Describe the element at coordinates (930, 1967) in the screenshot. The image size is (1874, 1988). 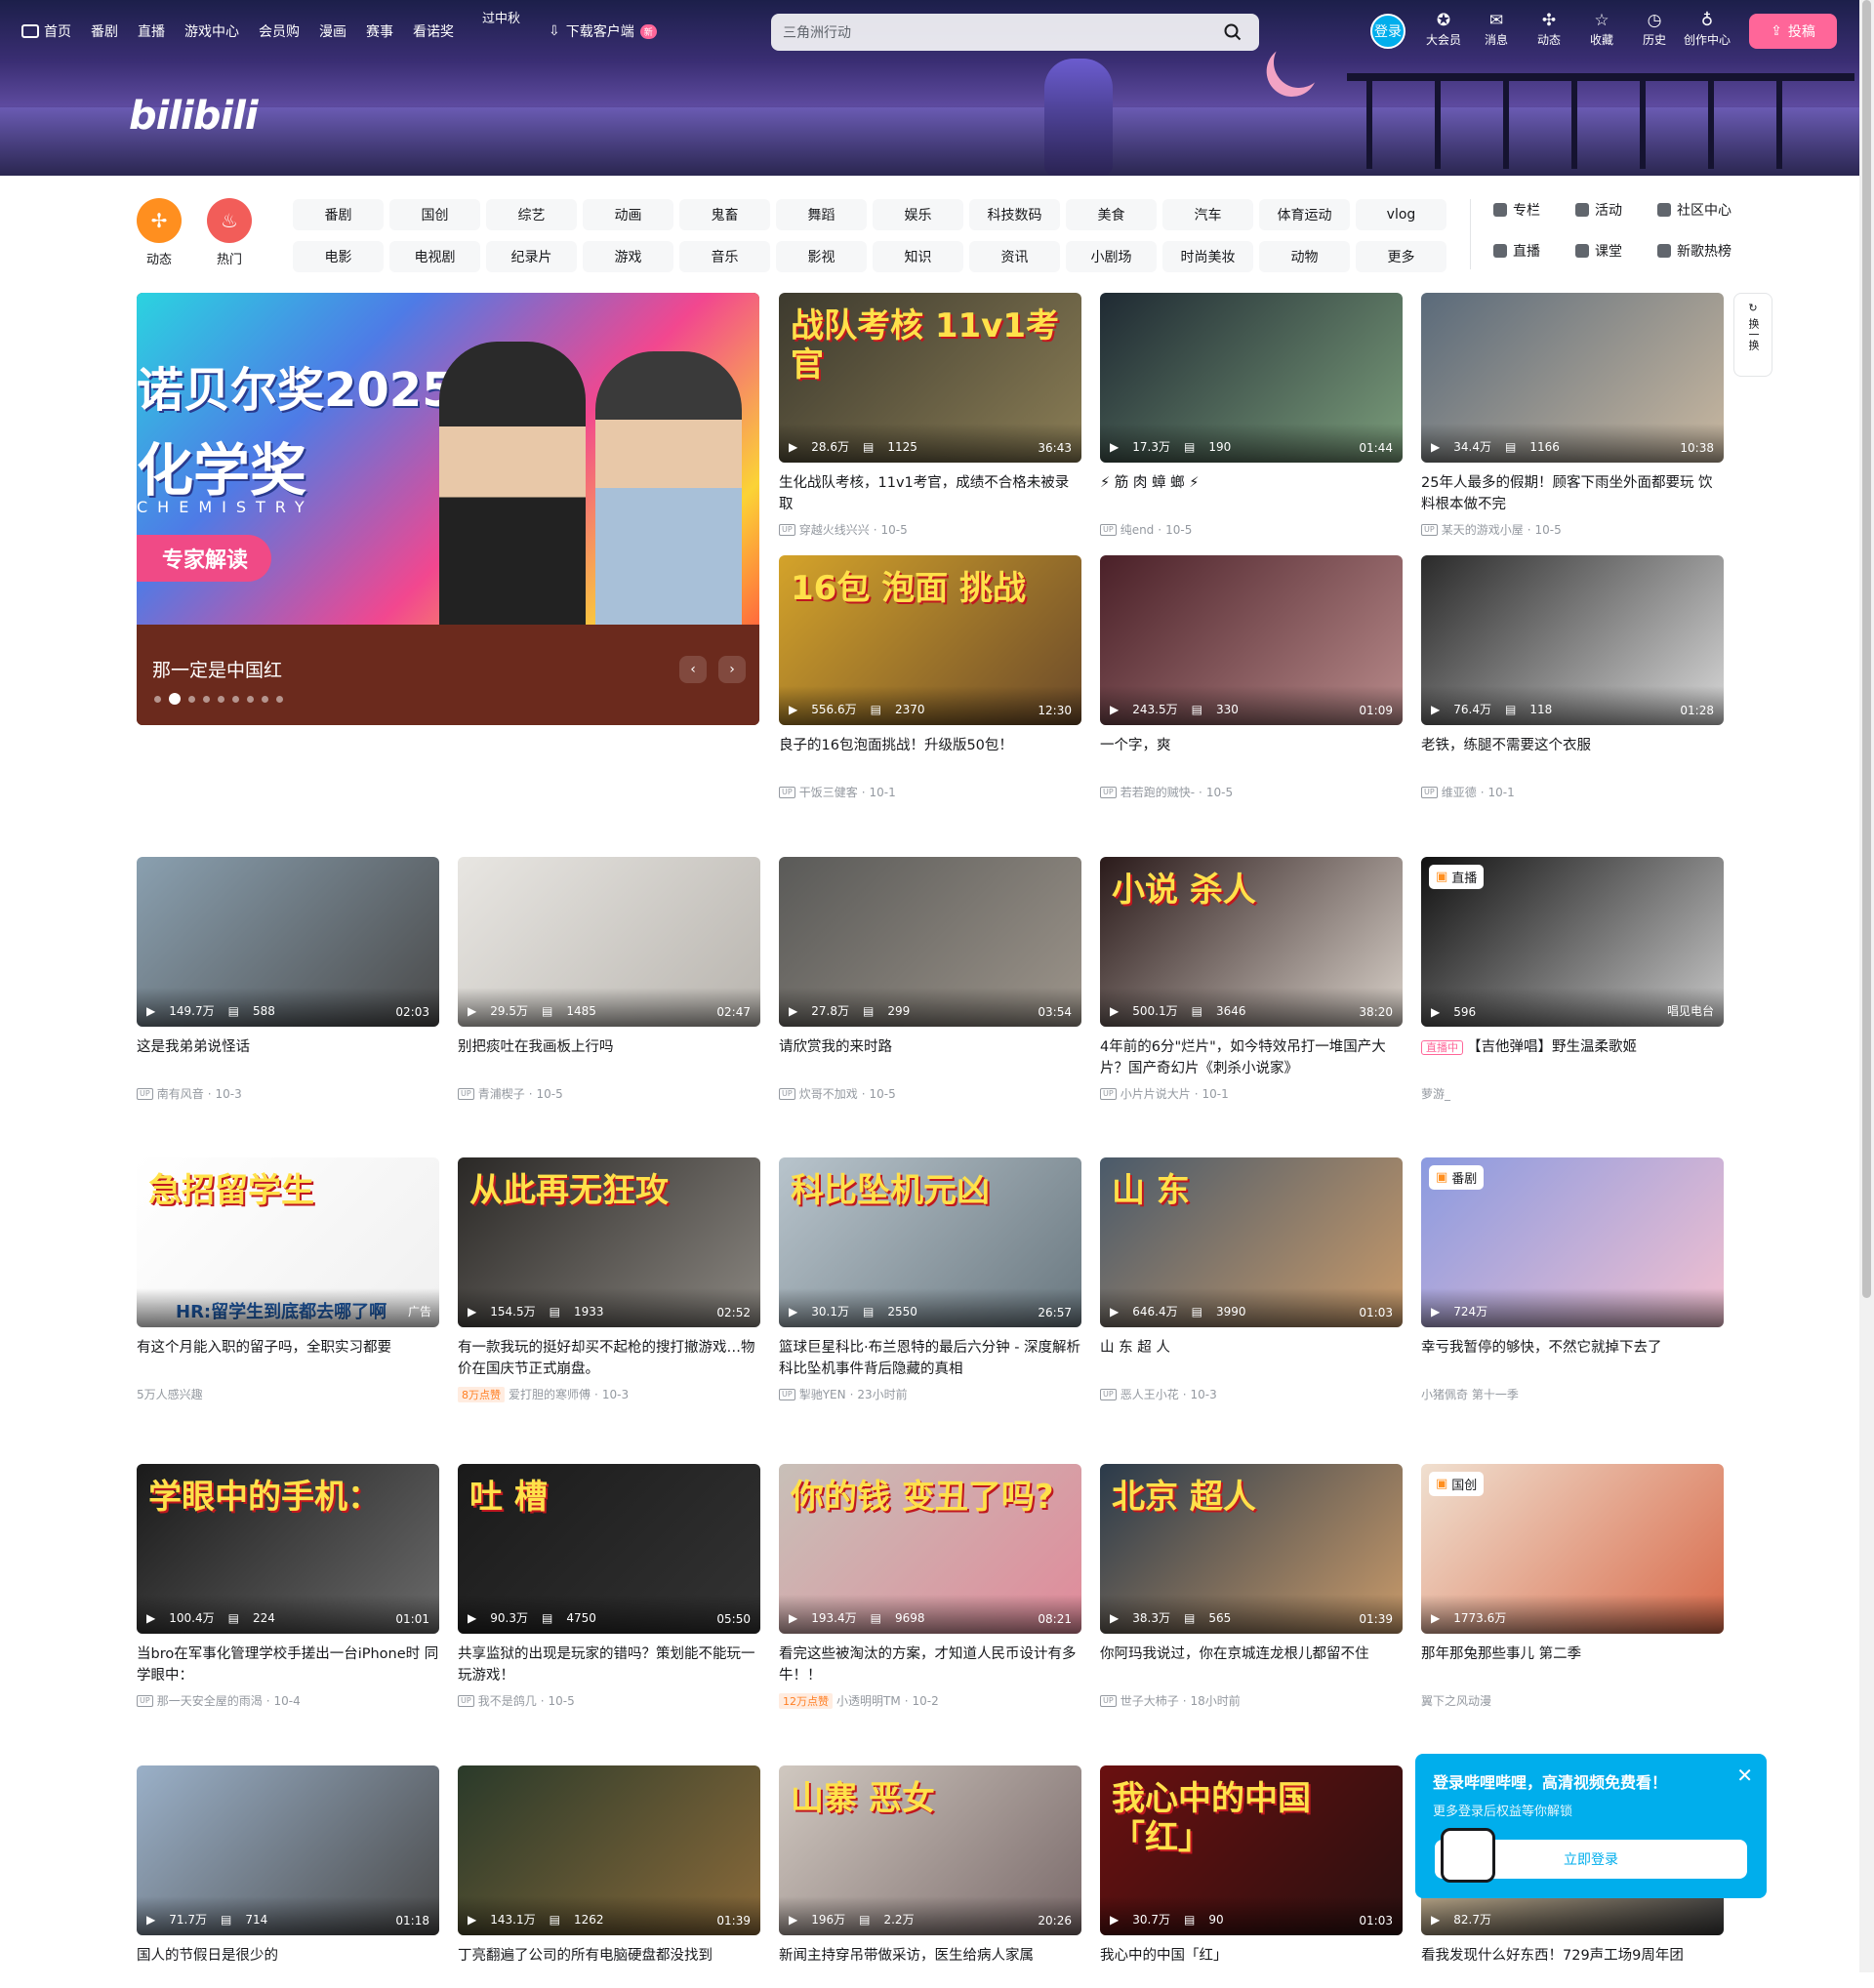
I see `video-title: 新闻主持穿吊带做采访，医生给病人家属` at that location.